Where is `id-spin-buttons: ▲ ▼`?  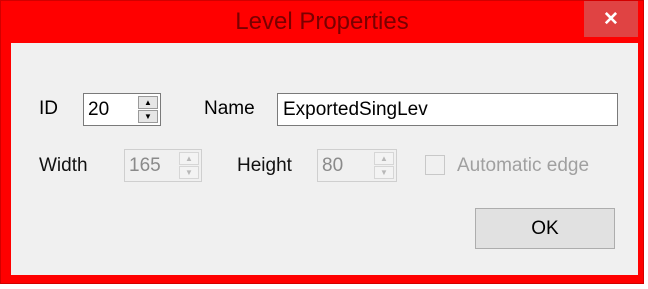
id-spin-buttons: ▲ ▼ is located at coordinates (148, 109).